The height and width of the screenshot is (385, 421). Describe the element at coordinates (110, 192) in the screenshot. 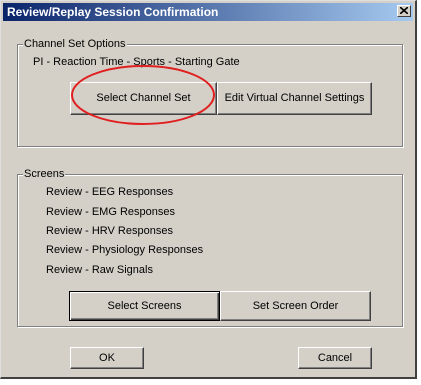

I see `screen-list-item: Review - EEG Responses` at that location.